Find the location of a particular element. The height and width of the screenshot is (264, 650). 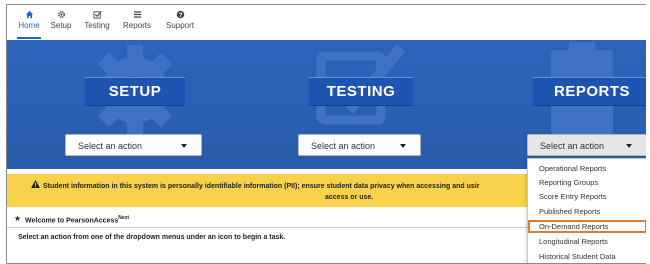

reports-action-select: Select an action is located at coordinates (586, 145).